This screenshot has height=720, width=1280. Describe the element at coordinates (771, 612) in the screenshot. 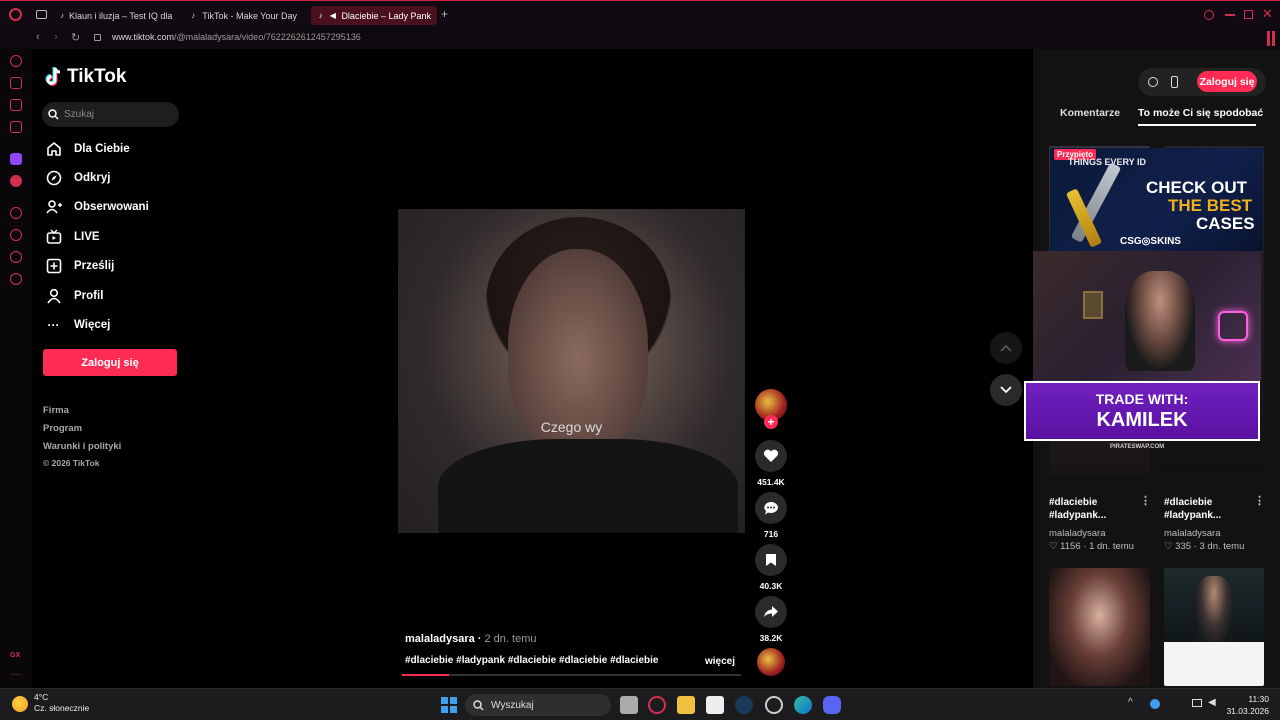

I see `share-icon` at that location.